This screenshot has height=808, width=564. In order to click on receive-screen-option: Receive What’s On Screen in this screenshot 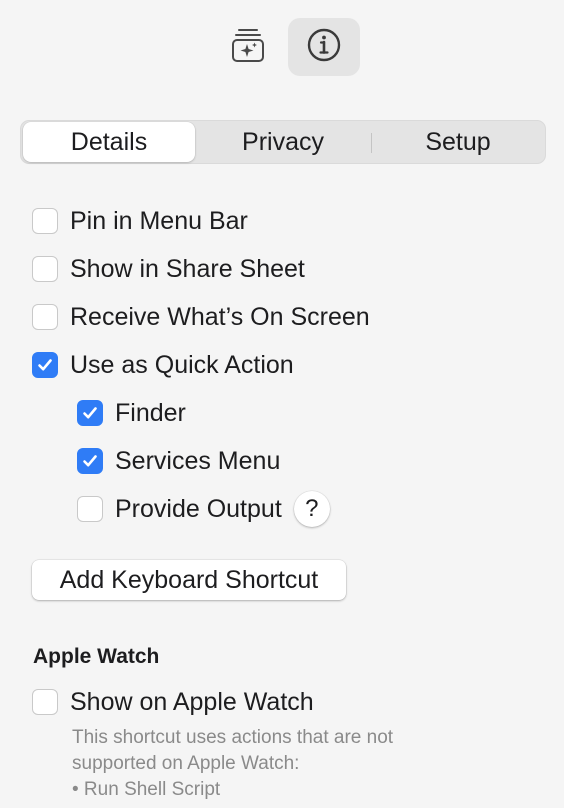, I will do `click(201, 317)`.